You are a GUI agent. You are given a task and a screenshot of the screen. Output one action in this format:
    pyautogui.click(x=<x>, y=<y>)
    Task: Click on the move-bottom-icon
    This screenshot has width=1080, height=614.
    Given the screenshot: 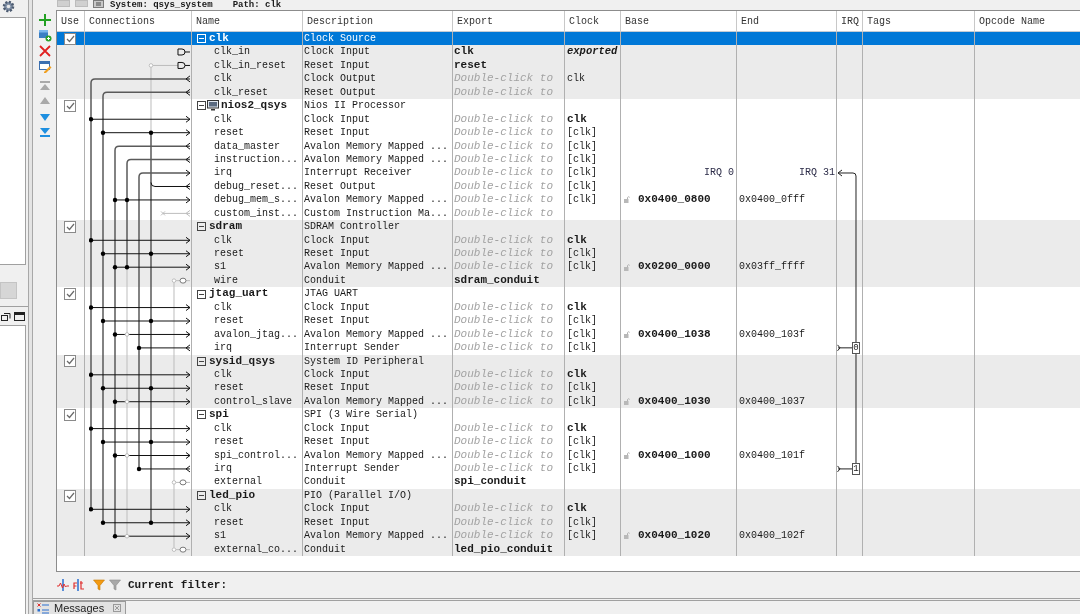 What is the action you would take?
    pyautogui.click(x=44, y=132)
    